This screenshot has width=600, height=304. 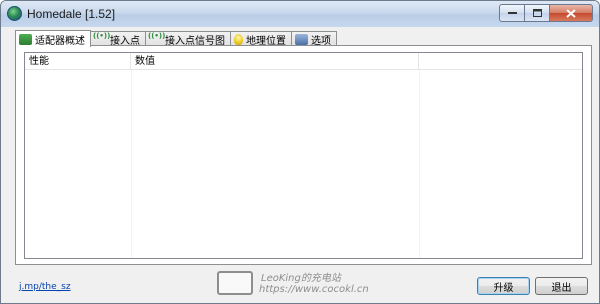 I want to click on window-title: Homedale [1.52], so click(x=71, y=14).